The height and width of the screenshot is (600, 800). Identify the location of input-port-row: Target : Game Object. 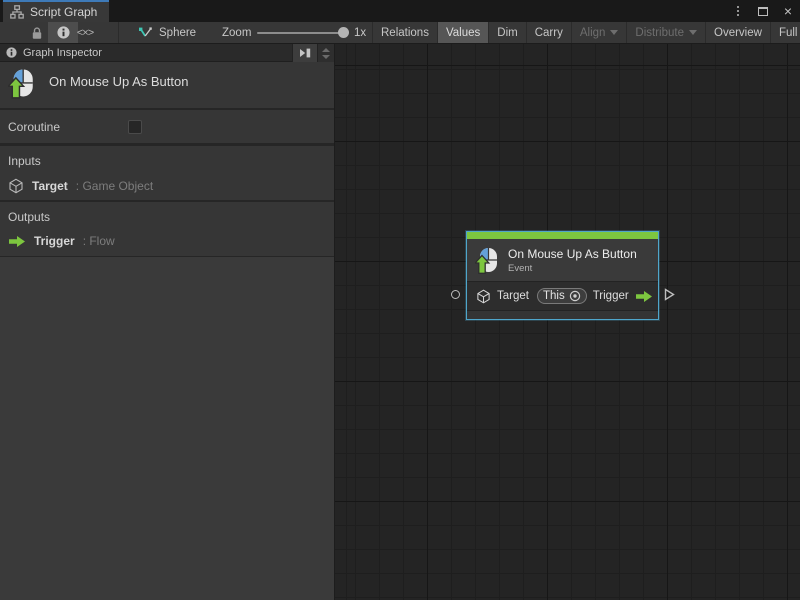
(171, 186).